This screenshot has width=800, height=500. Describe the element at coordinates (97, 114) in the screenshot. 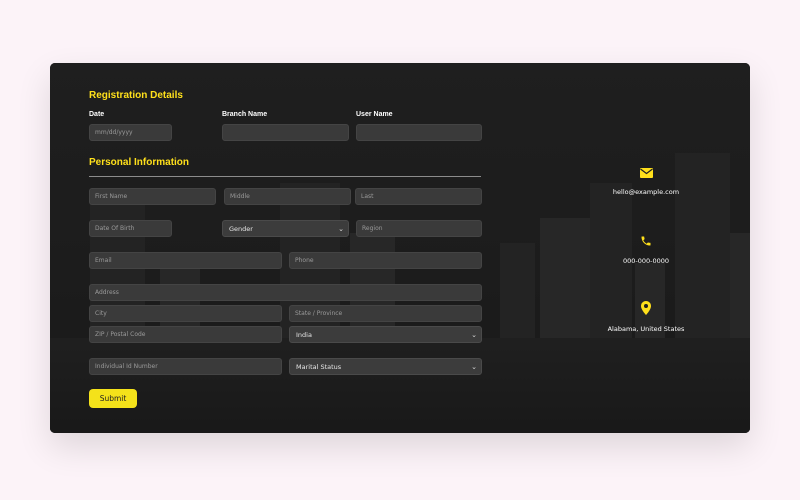

I see `date-label: Date` at that location.